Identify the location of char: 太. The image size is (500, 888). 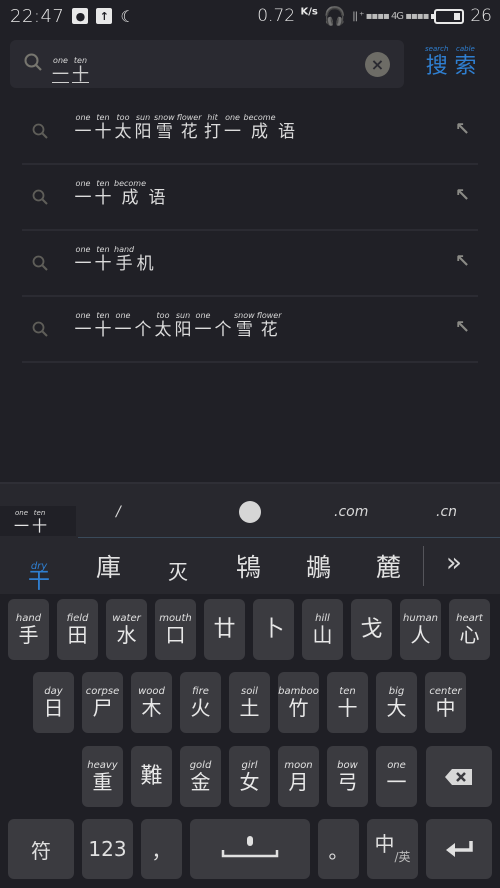
(123, 132).